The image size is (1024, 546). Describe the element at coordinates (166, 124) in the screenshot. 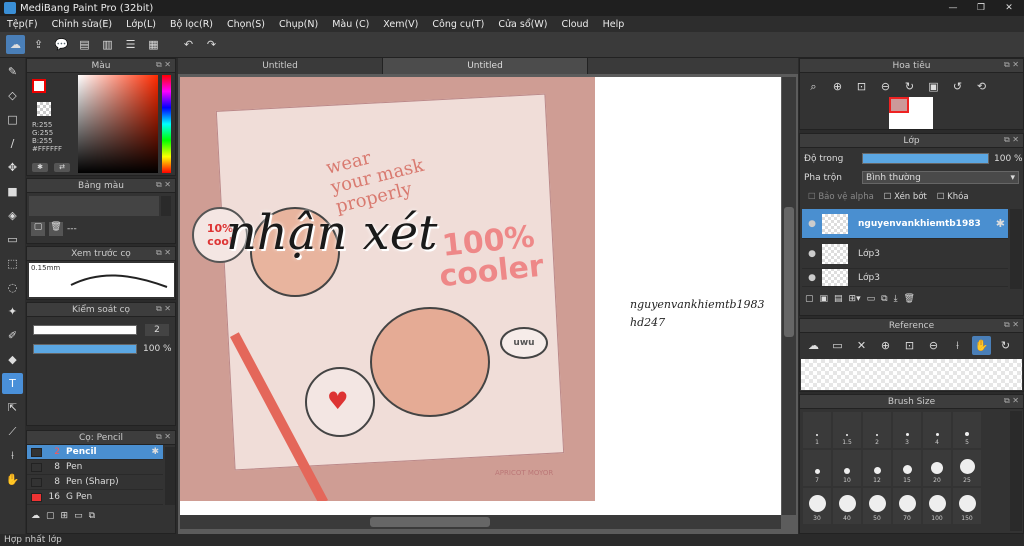

I see `hue-slider` at that location.